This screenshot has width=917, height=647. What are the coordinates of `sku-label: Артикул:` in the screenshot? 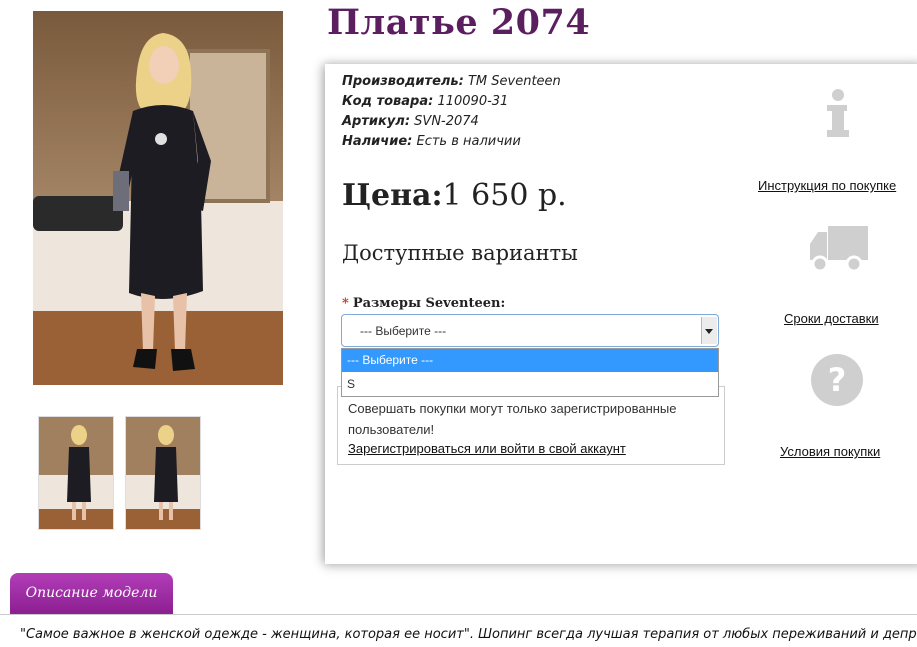 It's located at (376, 121).